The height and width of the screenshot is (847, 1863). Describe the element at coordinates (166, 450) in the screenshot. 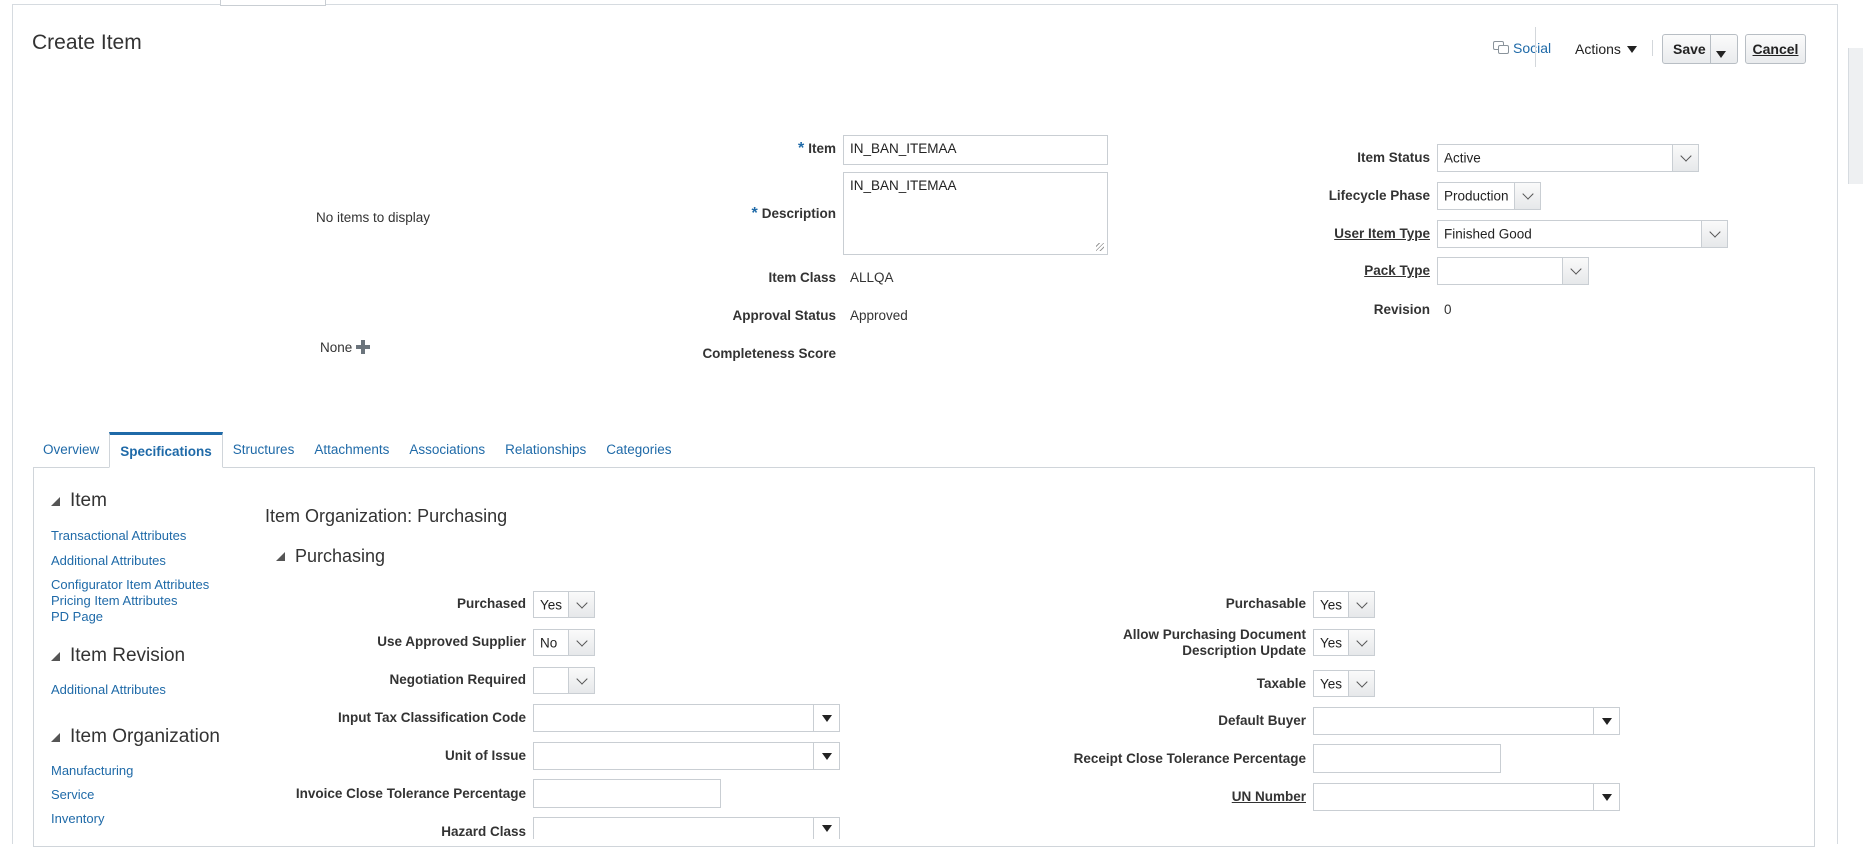

I see `tab-specifications: Specifications` at that location.